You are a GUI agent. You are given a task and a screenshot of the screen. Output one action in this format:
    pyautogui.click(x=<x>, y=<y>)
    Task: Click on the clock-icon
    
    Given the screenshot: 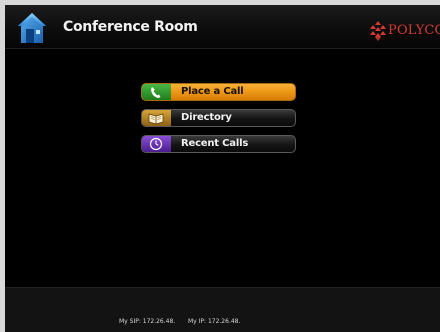 What is the action you would take?
    pyautogui.click(x=156, y=144)
    